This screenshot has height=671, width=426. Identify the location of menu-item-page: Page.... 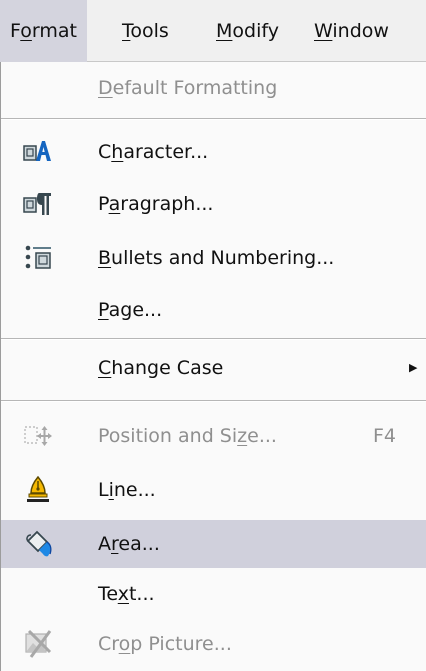
(213, 310).